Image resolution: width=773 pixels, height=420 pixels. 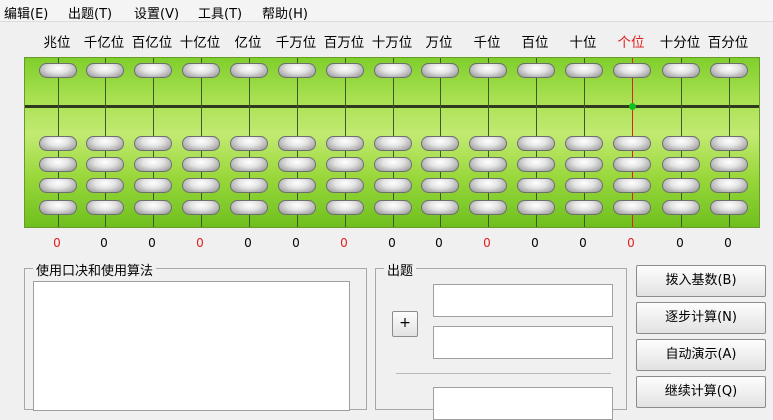 What do you see at coordinates (701, 355) in the screenshot?
I see `auto-demo-button: 自动演示(A)` at bounding box center [701, 355].